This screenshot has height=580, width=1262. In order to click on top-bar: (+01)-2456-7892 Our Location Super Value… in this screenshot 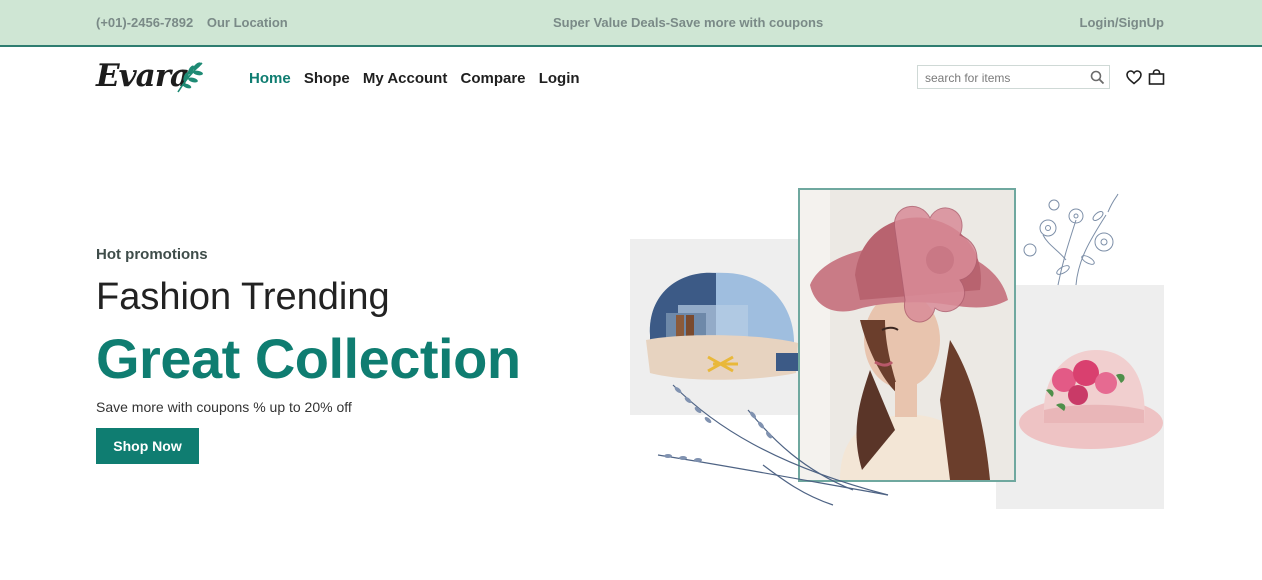, I will do `click(631, 23)`.